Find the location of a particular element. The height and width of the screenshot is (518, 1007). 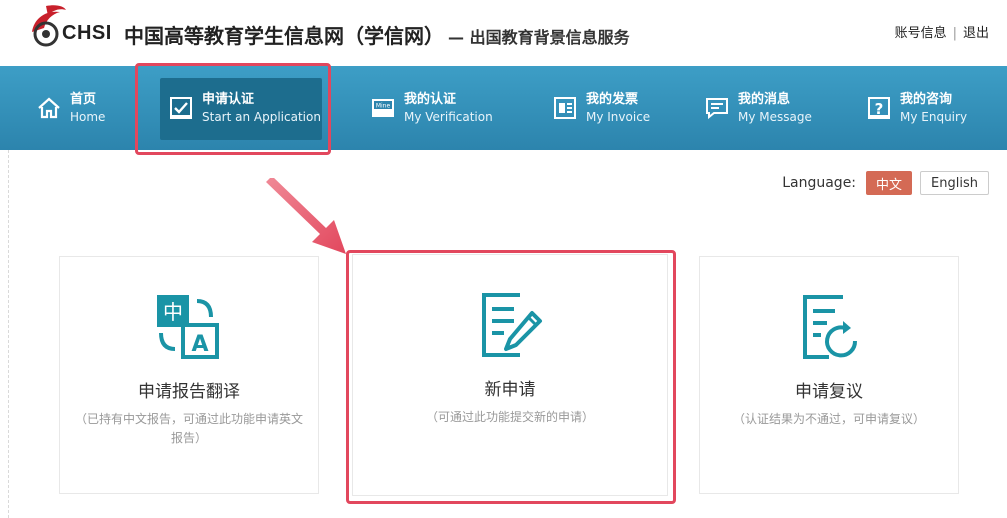

svg-text: Mine is located at coordinates (383, 106).